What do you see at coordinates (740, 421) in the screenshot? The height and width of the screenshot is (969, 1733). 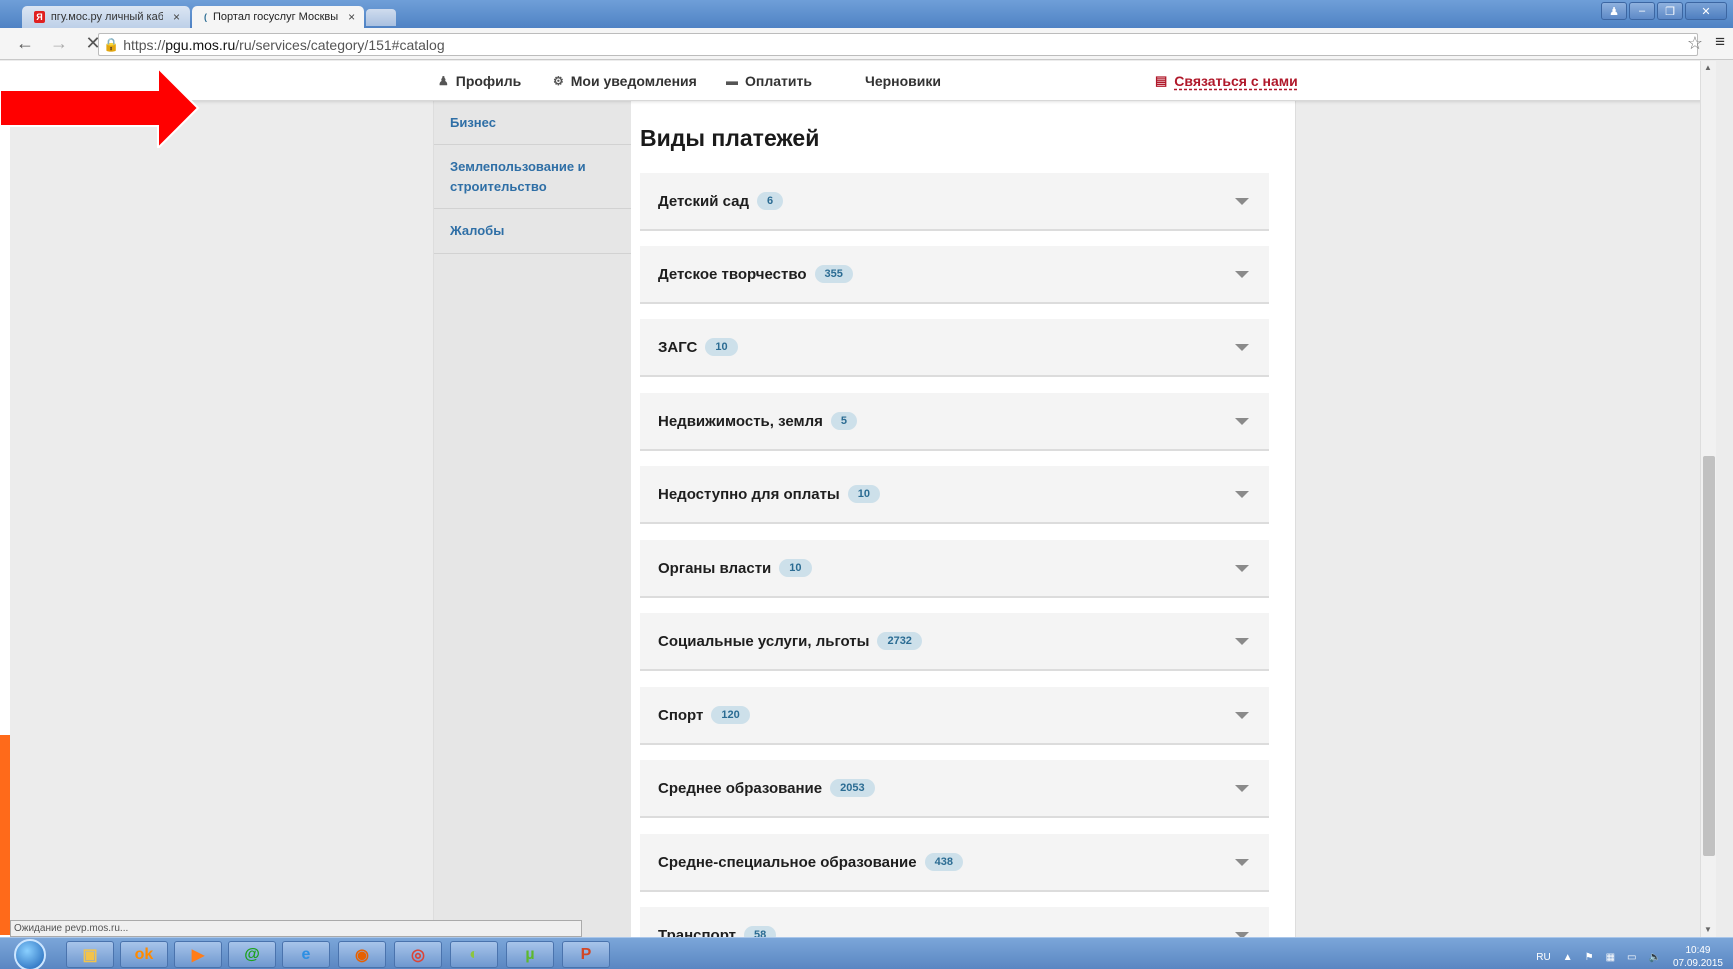 I see `category-label: Недвижимость, земля` at bounding box center [740, 421].